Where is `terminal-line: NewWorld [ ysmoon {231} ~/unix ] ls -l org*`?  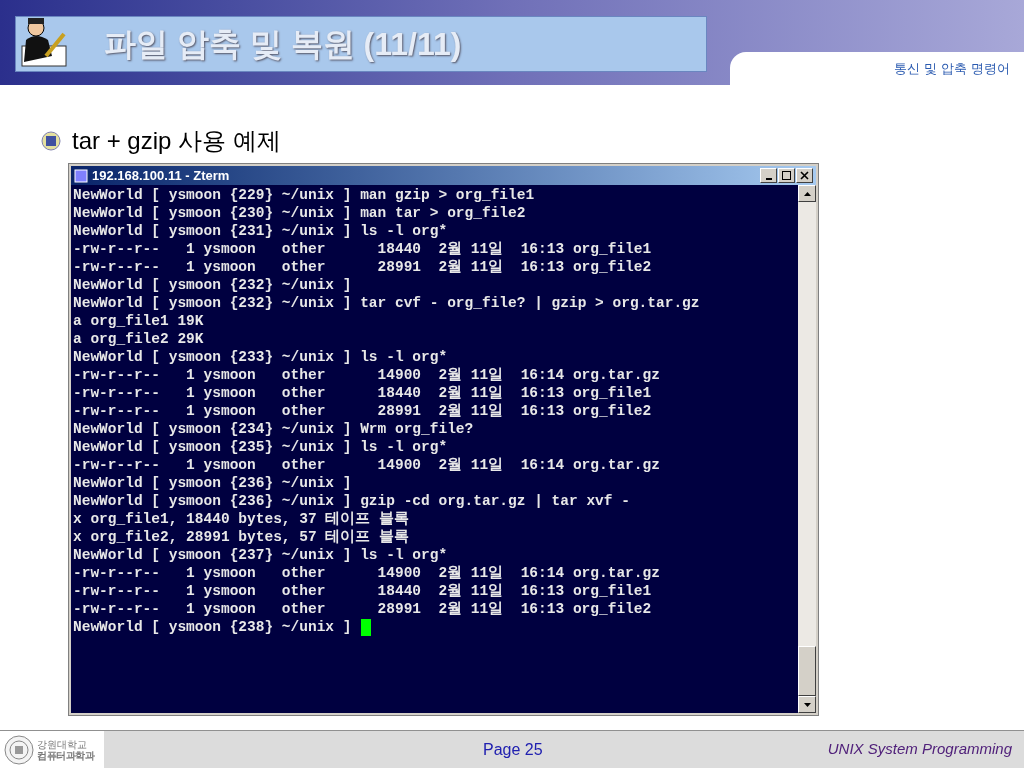 terminal-line: NewWorld [ ysmoon {231} ~/unix ] ls -l org* is located at coordinates (260, 231).